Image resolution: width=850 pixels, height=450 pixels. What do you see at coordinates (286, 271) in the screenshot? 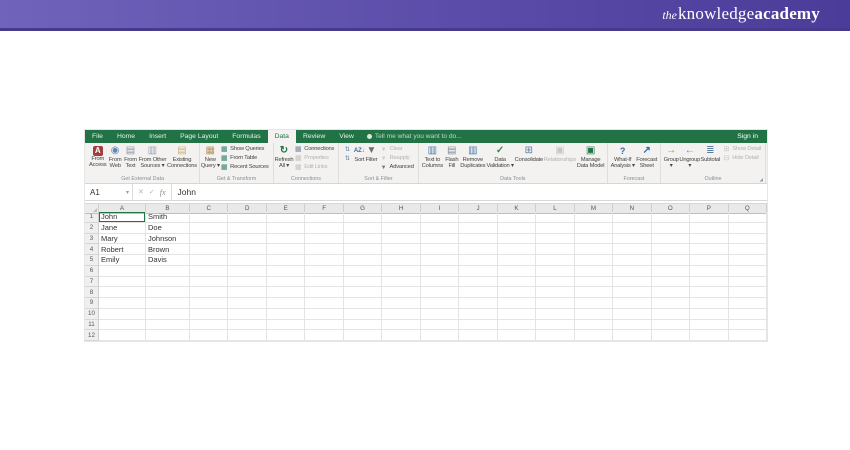
I see `grid-cell-e6` at bounding box center [286, 271].